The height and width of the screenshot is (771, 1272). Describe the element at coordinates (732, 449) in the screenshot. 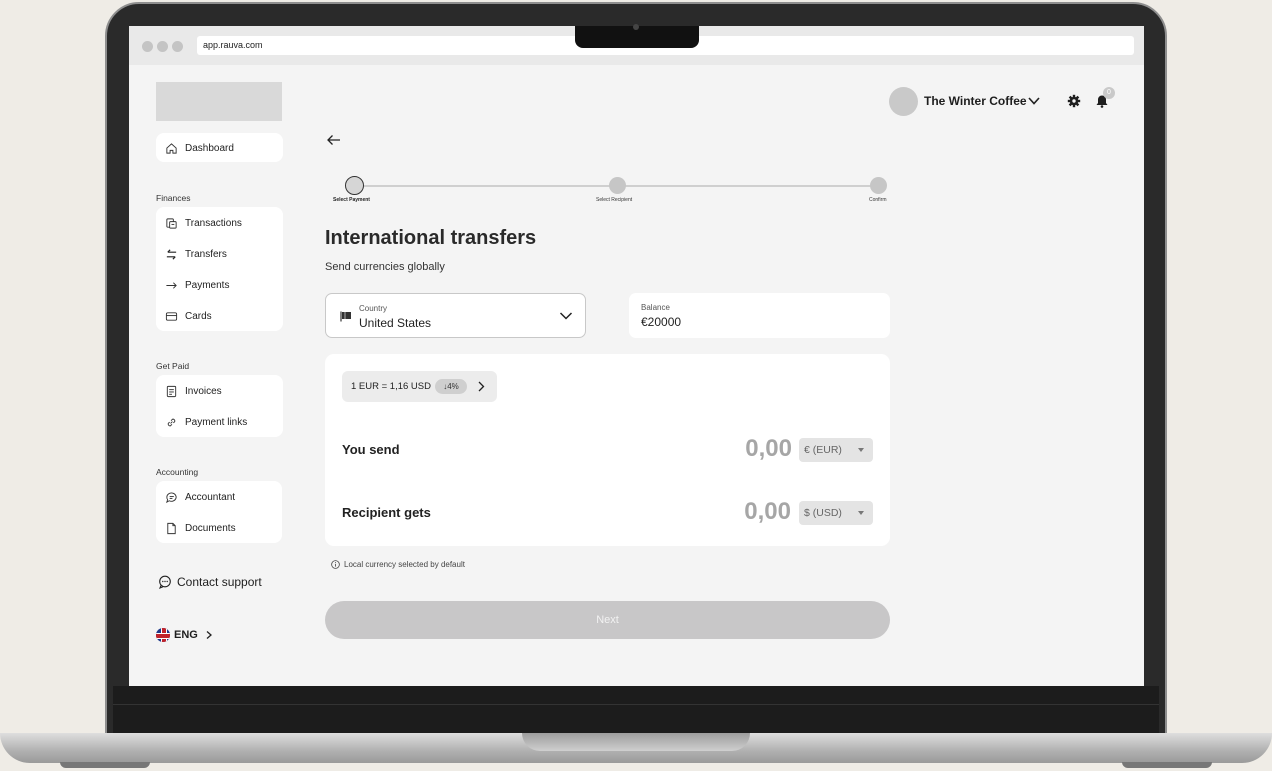

I see `send-amount-input: 0,00` at that location.